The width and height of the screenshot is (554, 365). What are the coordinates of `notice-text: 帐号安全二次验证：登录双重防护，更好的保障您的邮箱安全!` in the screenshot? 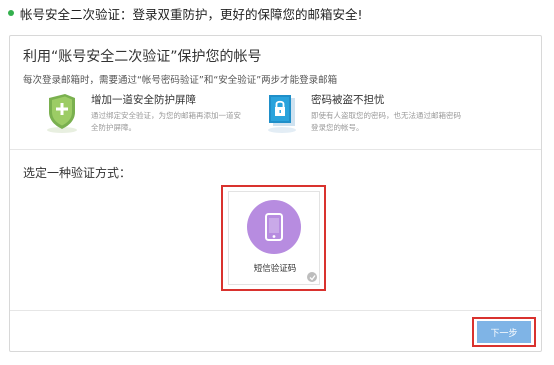 It's located at (191, 14).